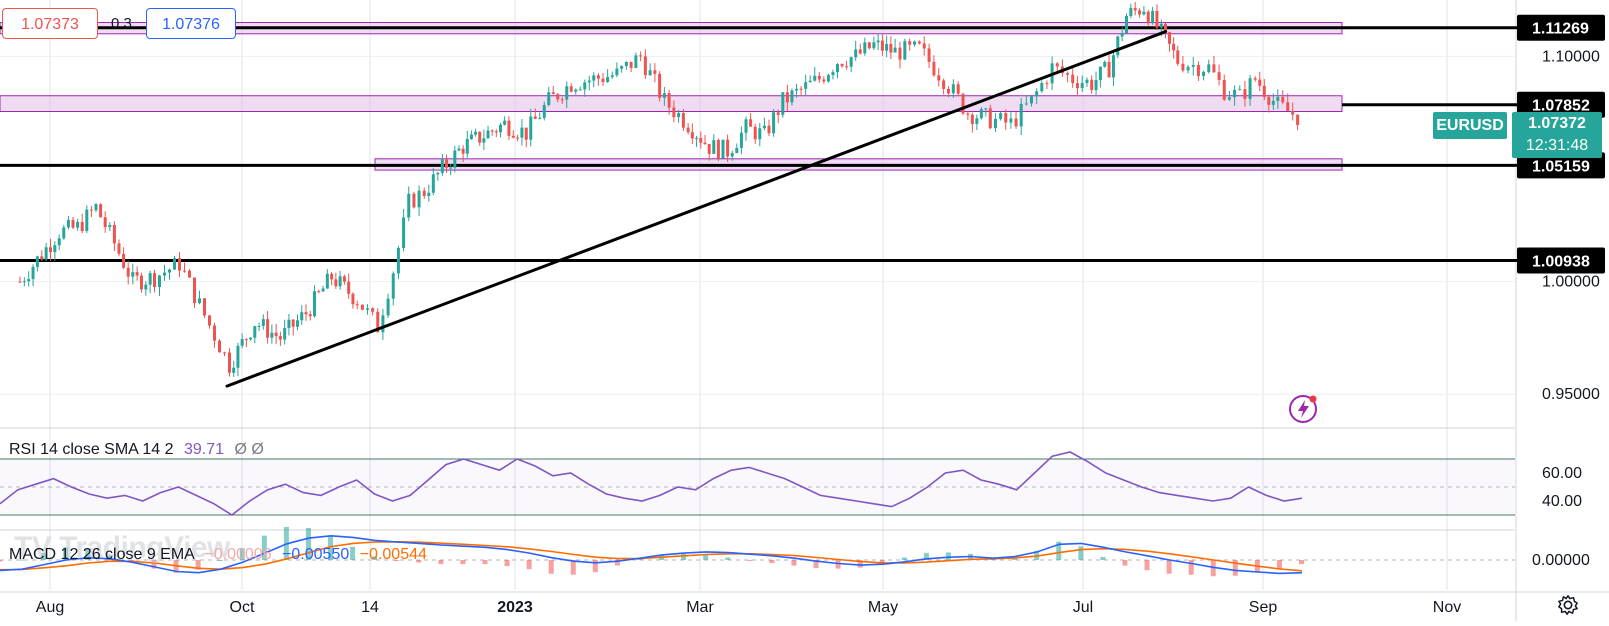 Image resolution: width=1609 pixels, height=626 pixels. What do you see at coordinates (791, 483) in the screenshot?
I see `rsi-pane: 60.00 40.00` at bounding box center [791, 483].